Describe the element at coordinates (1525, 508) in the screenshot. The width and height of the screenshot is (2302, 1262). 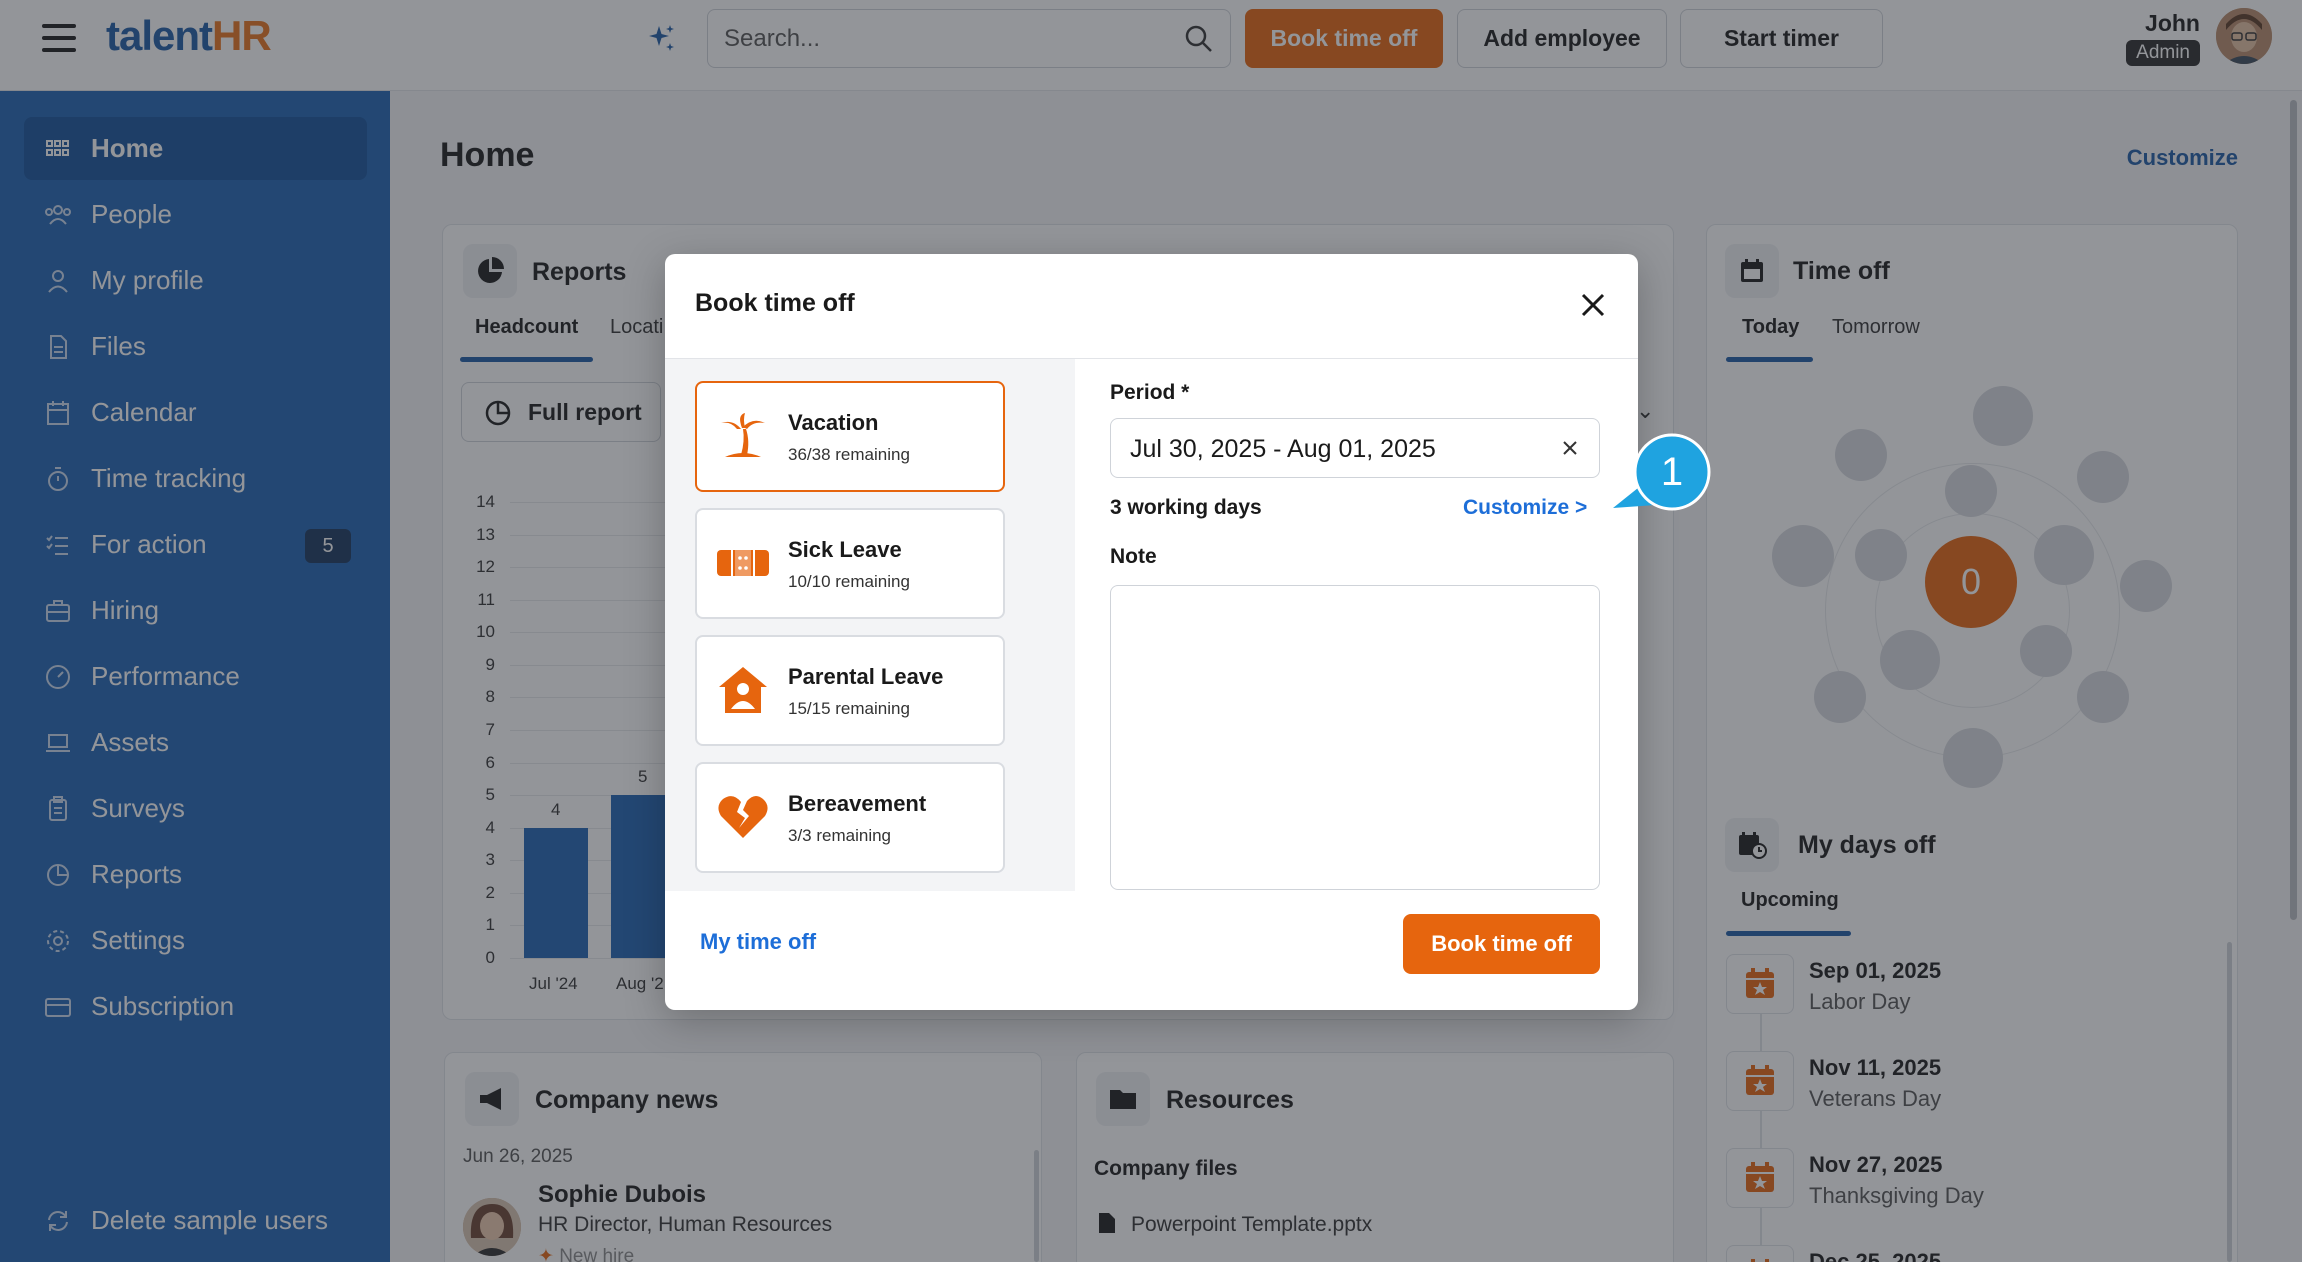
I see `customize-days-link: Customize >` at that location.